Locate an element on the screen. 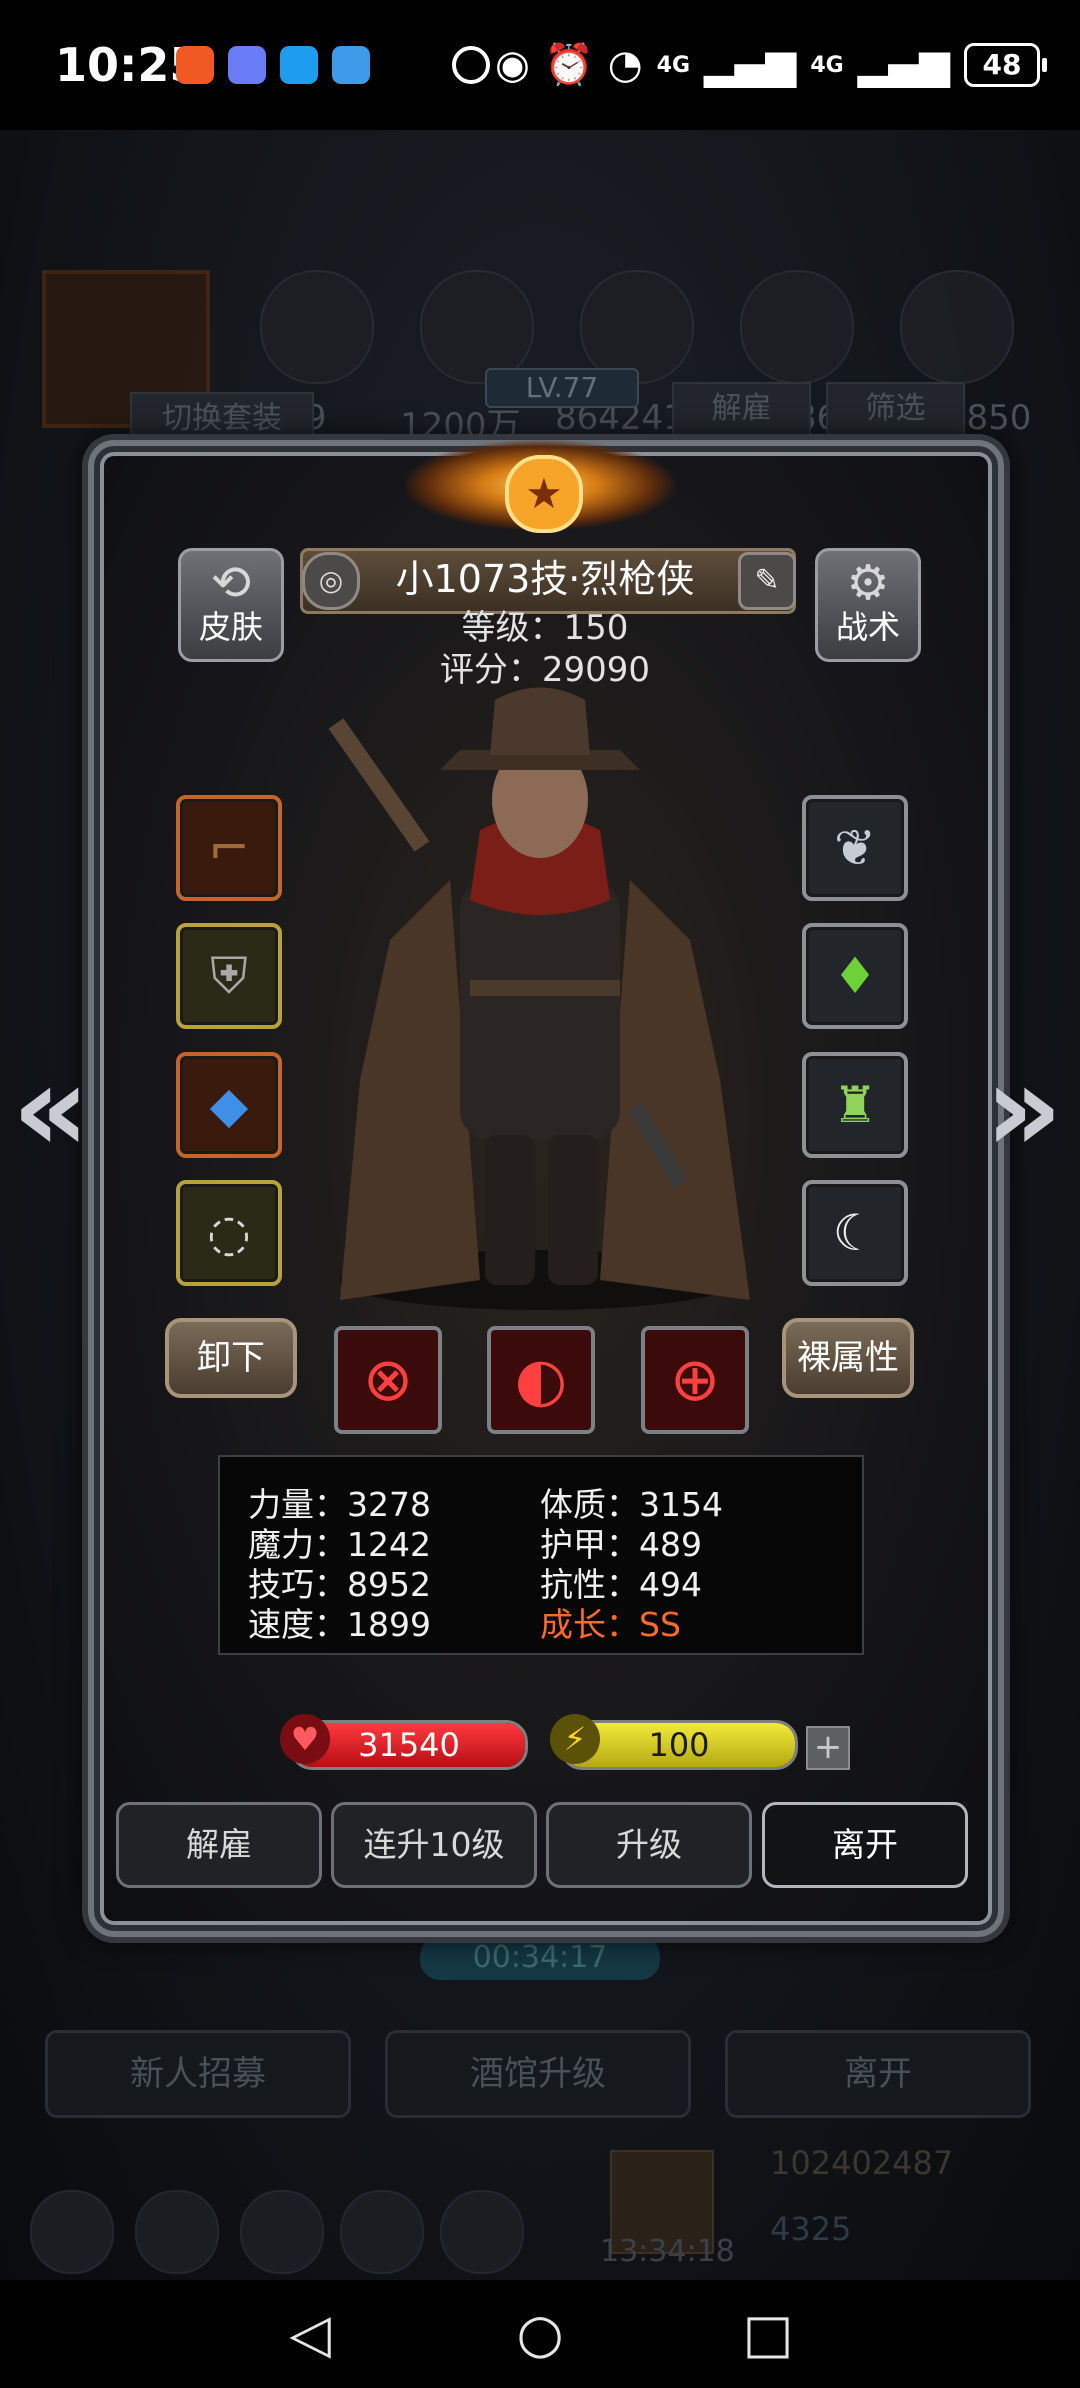 This screenshot has height=2388, width=1080. stat-speed: 速度：1899 is located at coordinates (339, 1624).